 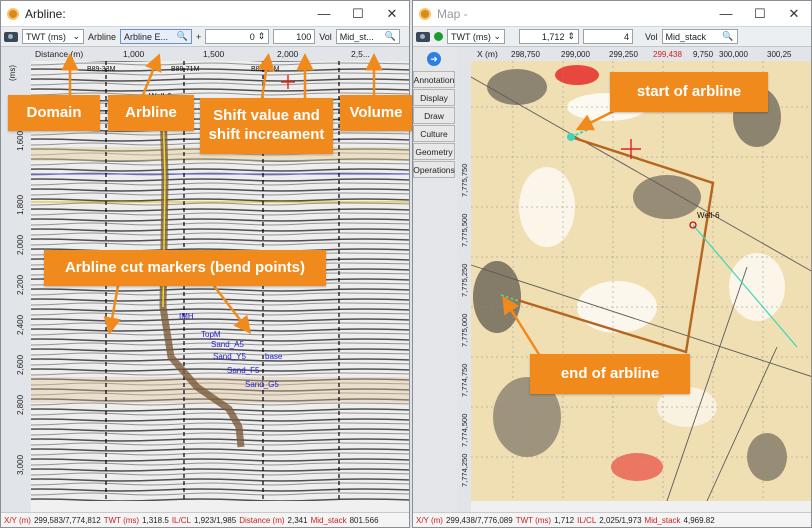 What do you see at coordinates (151, 74) in the screenshot?
I see `arrow-arbline` at bounding box center [151, 74].